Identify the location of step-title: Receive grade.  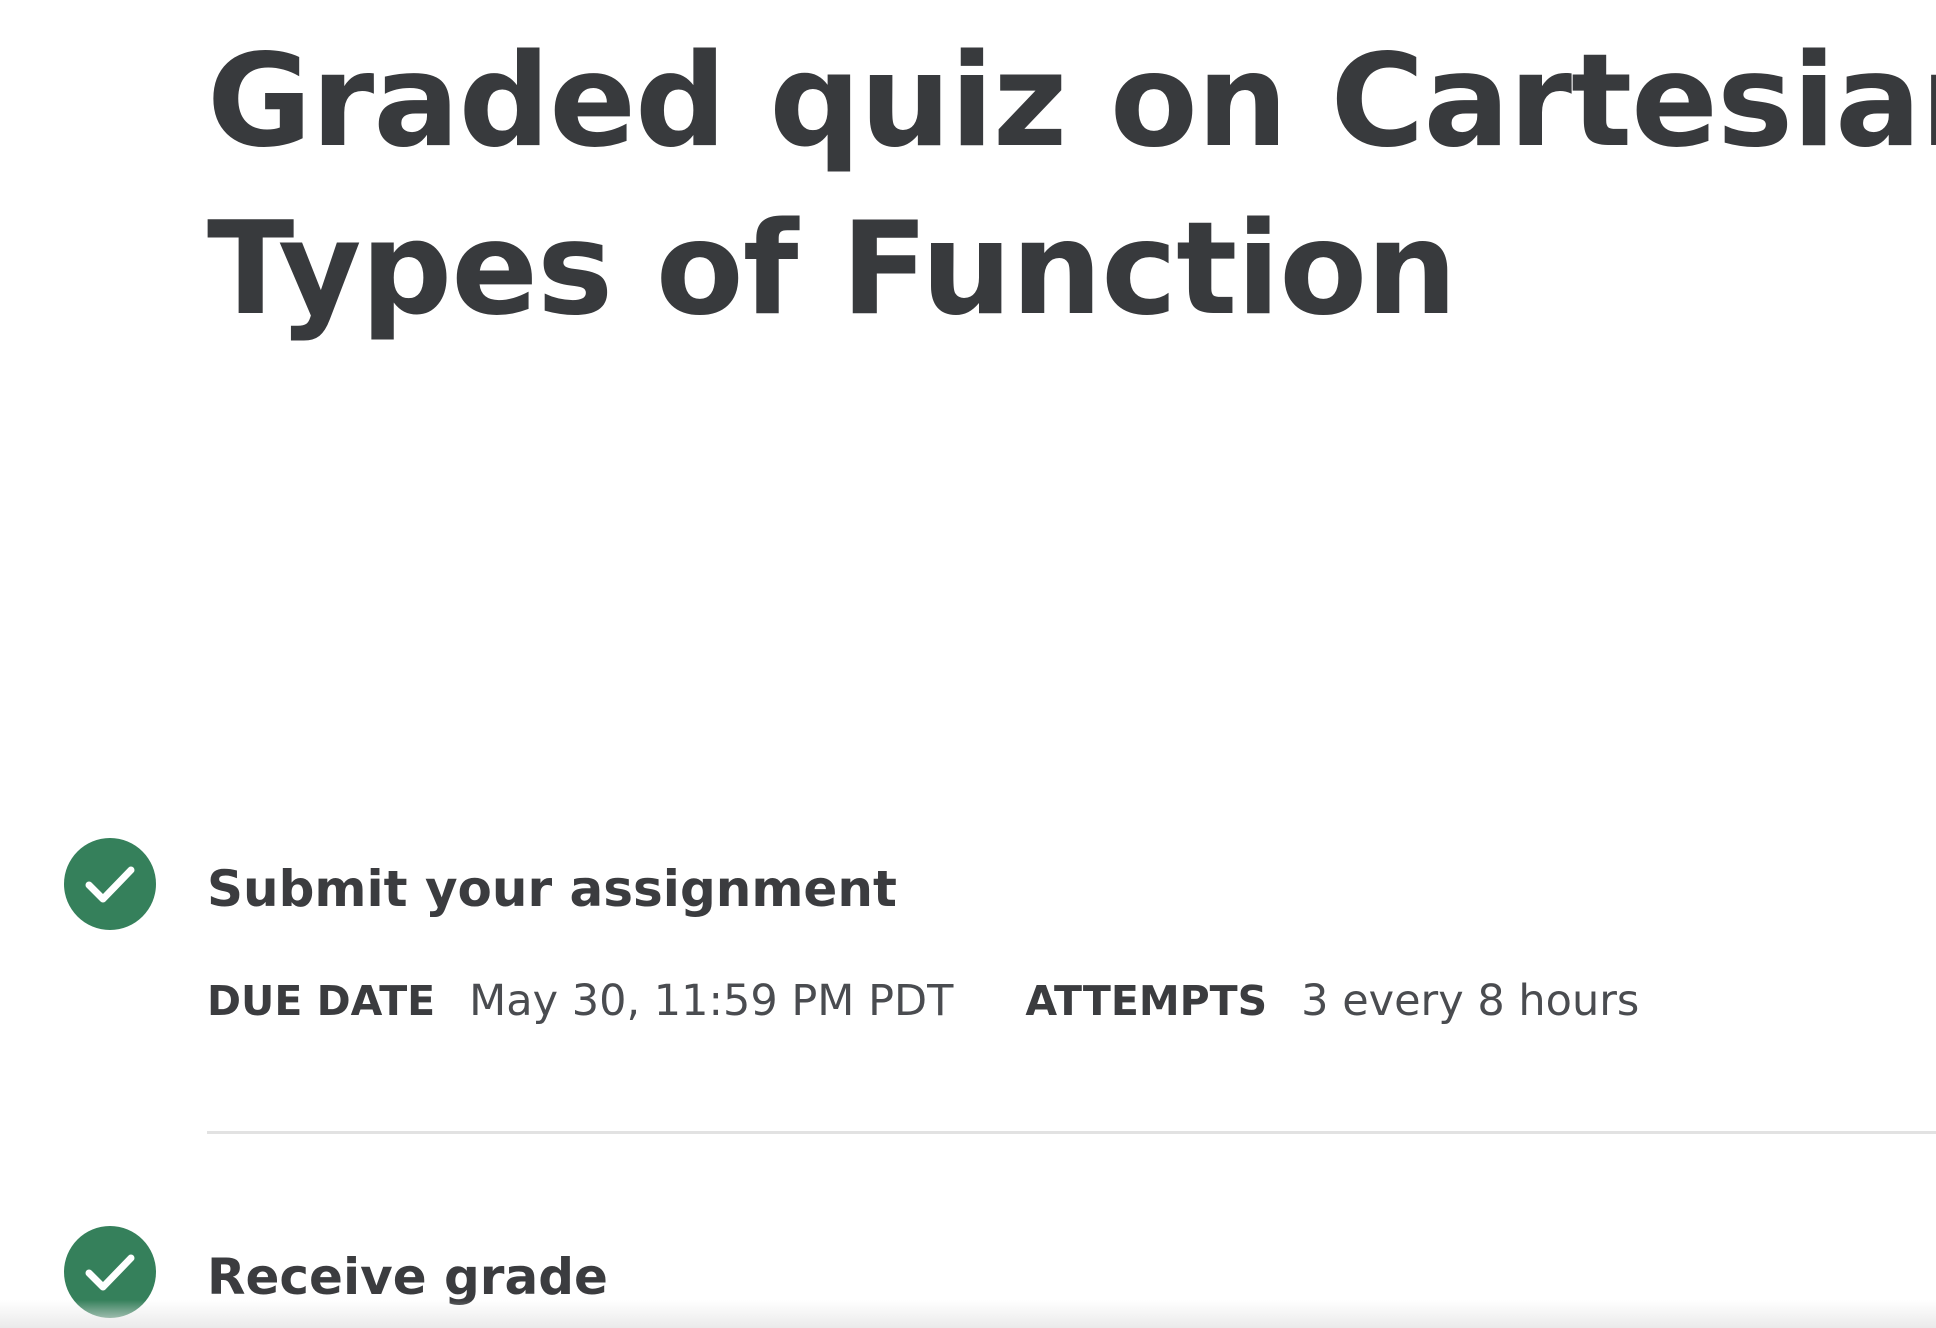
(407, 1277).